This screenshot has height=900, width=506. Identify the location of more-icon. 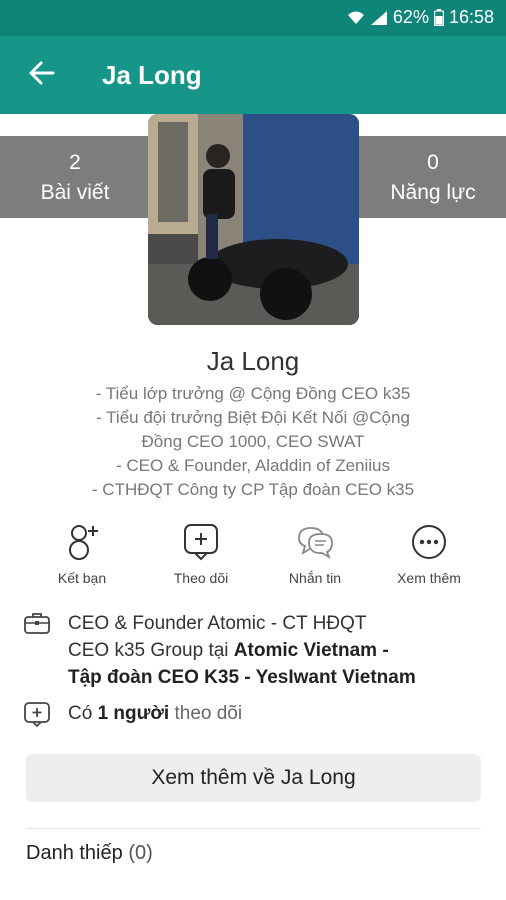
(429, 544).